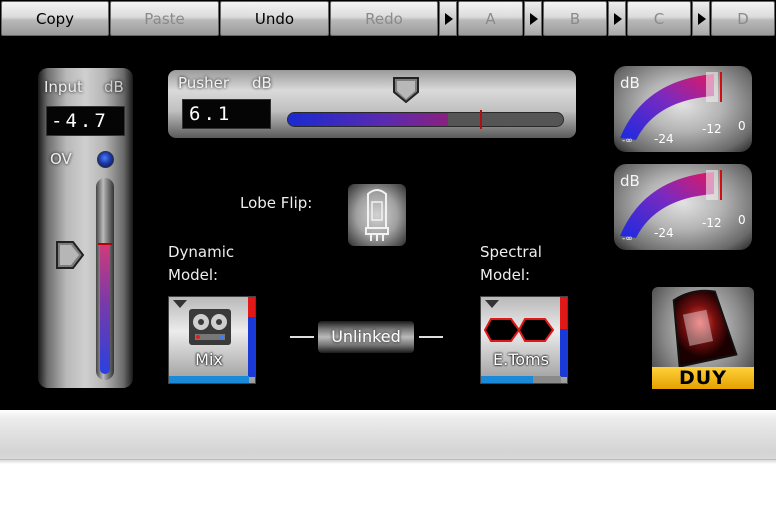 This screenshot has height=514, width=776. What do you see at coordinates (209, 359) in the screenshot?
I see `dynamic-model-name: Mix` at bounding box center [209, 359].